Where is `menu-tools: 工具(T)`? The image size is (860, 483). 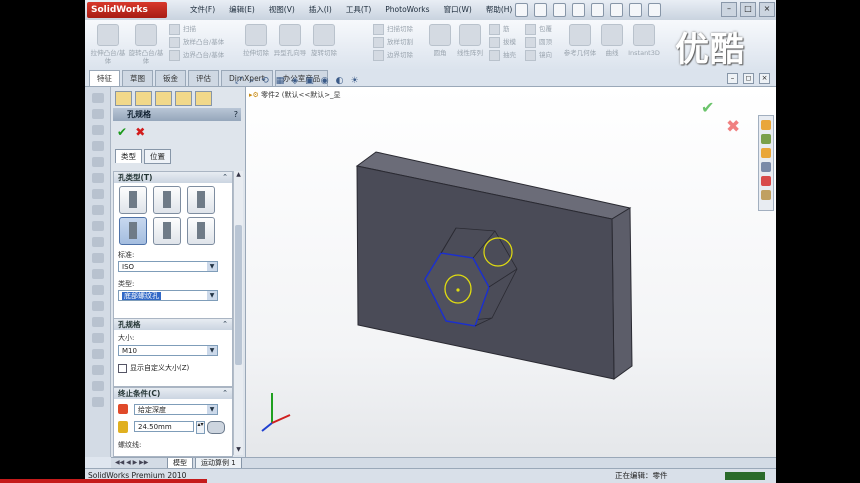 menu-tools: 工具(T) is located at coordinates (358, 10).